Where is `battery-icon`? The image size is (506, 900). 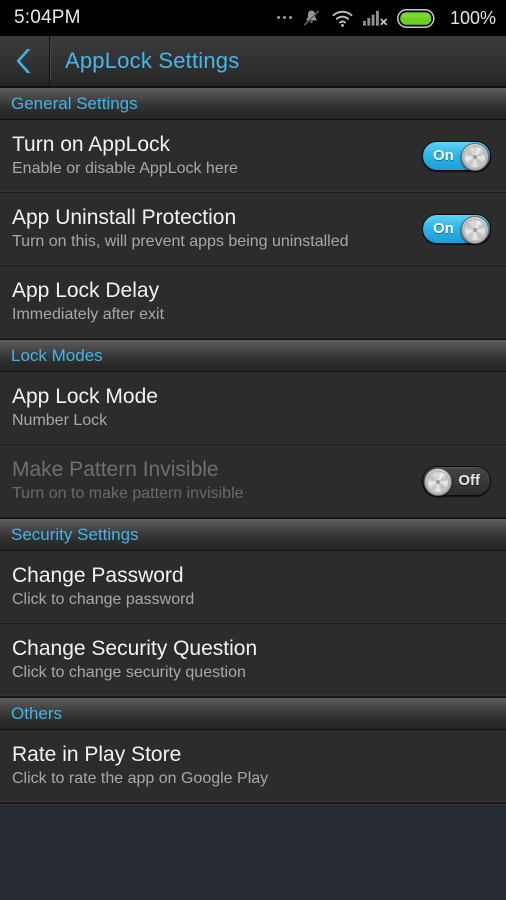 battery-icon is located at coordinates (416, 18).